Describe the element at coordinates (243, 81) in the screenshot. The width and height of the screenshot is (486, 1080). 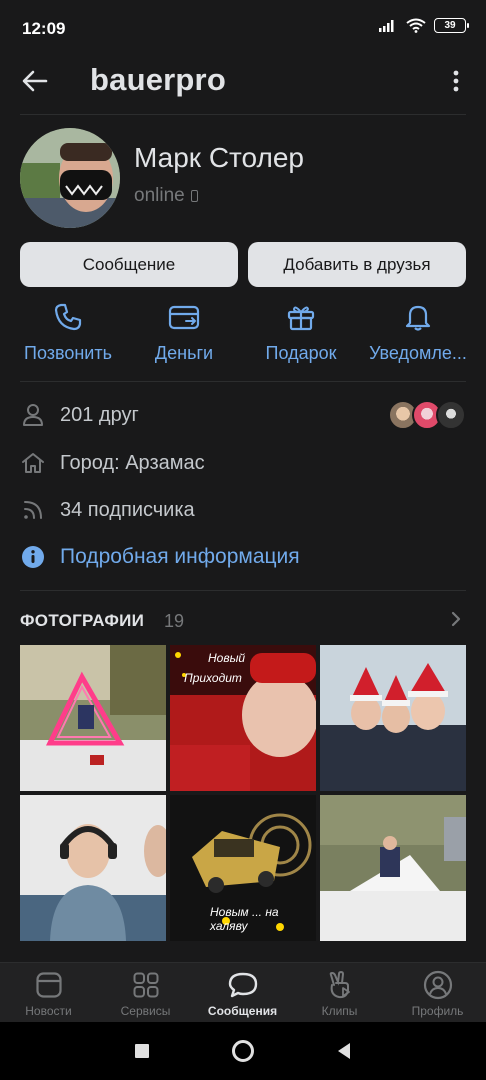
I see `header: bauerpro` at that location.